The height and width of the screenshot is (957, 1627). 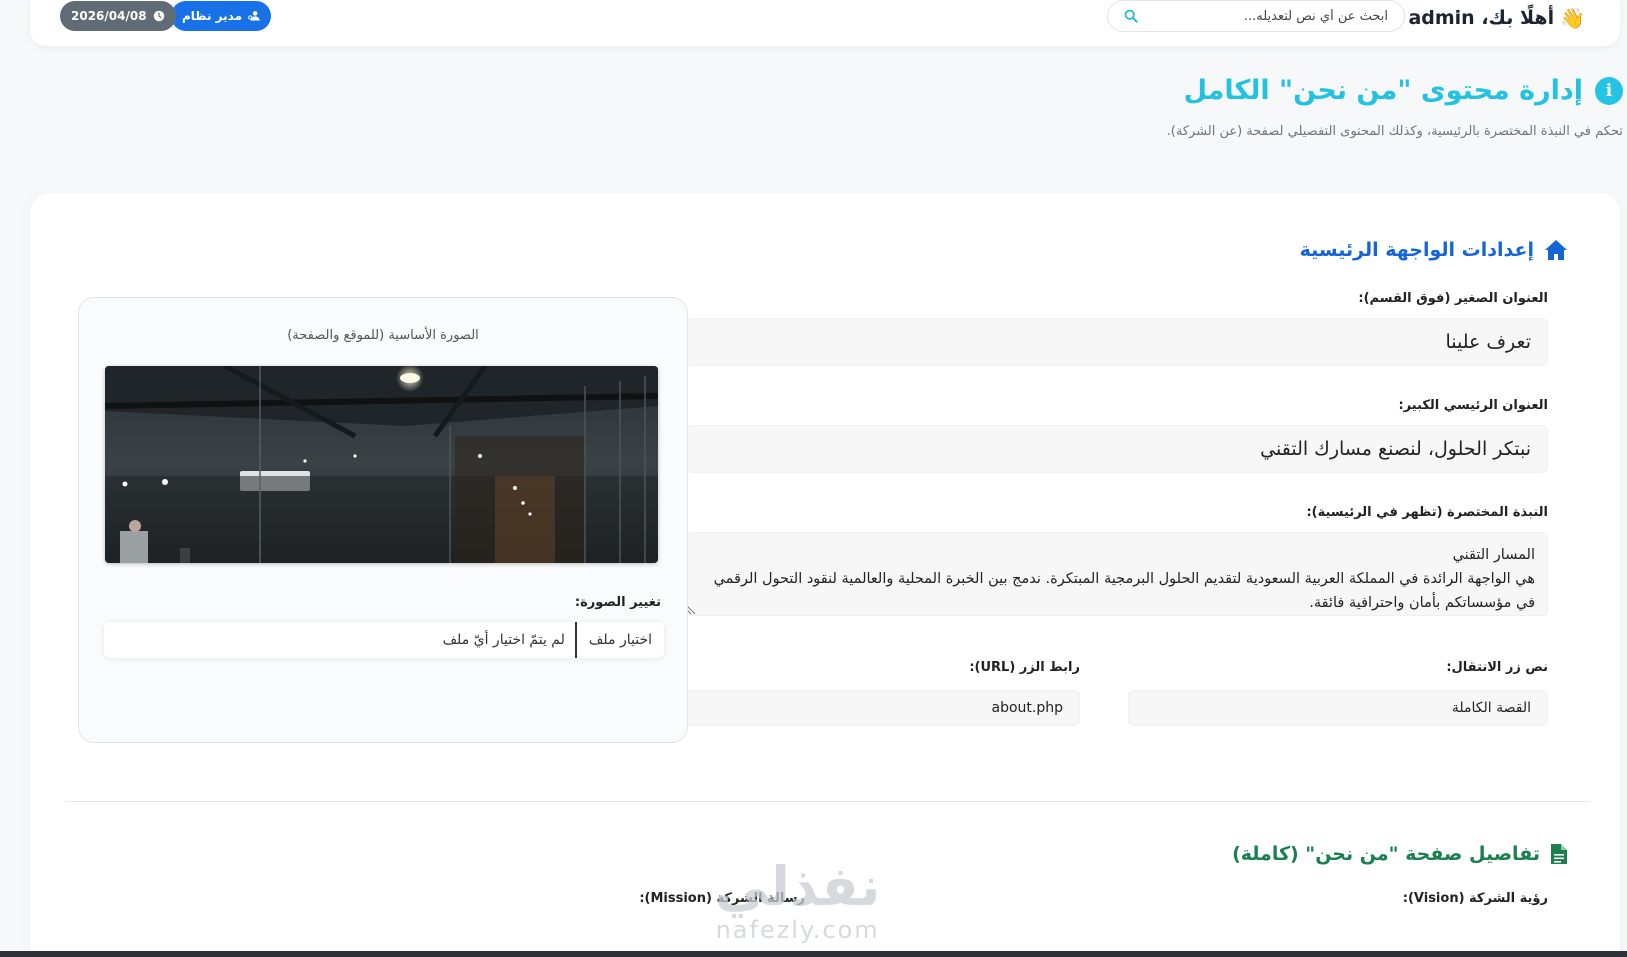 What do you see at coordinates (1268, 16) in the screenshot?
I see `search-input` at bounding box center [1268, 16].